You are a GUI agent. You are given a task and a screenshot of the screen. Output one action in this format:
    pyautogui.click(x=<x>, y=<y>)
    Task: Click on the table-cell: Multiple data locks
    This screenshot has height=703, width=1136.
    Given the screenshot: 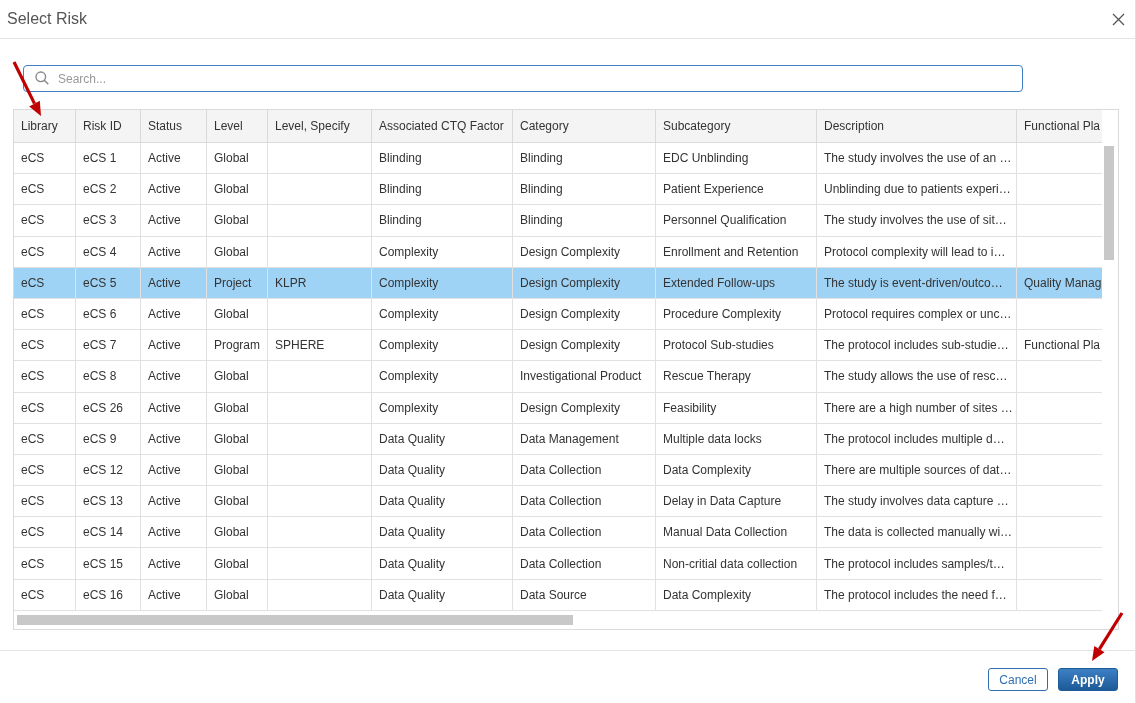 What is the action you would take?
    pyautogui.click(x=736, y=438)
    